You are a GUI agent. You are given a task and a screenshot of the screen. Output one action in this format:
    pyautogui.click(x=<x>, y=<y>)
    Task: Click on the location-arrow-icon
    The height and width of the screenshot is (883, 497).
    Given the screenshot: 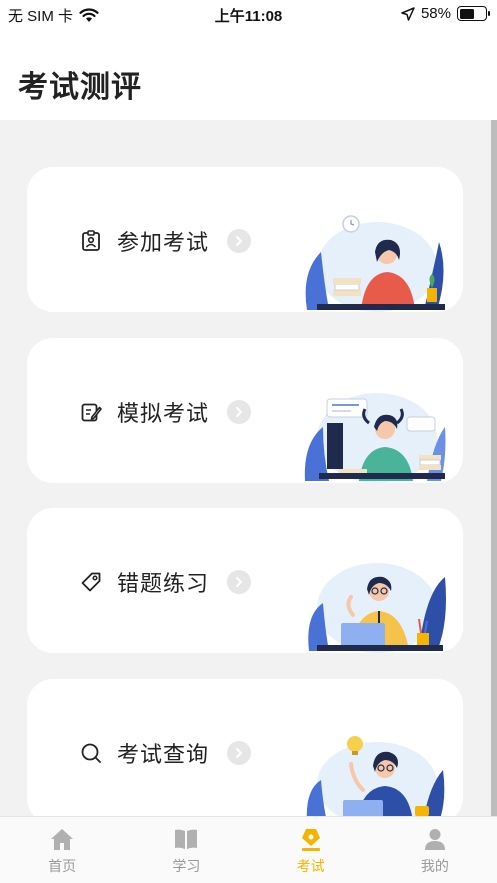 What is the action you would take?
    pyautogui.click(x=408, y=13)
    